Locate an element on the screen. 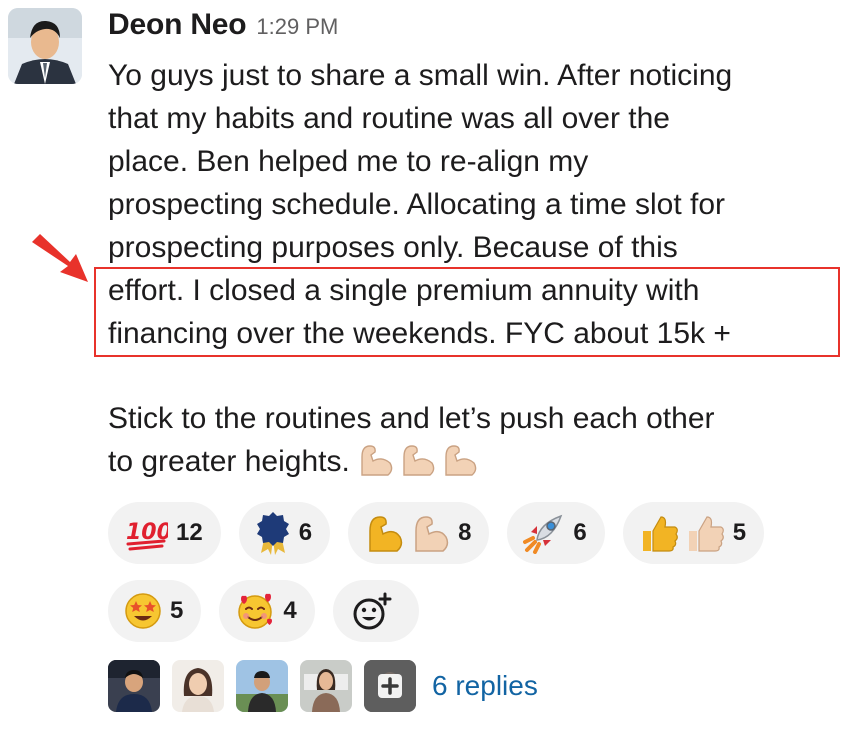 This screenshot has height=729, width=854. reaction-thumbs-up: 5 is located at coordinates (693, 533).